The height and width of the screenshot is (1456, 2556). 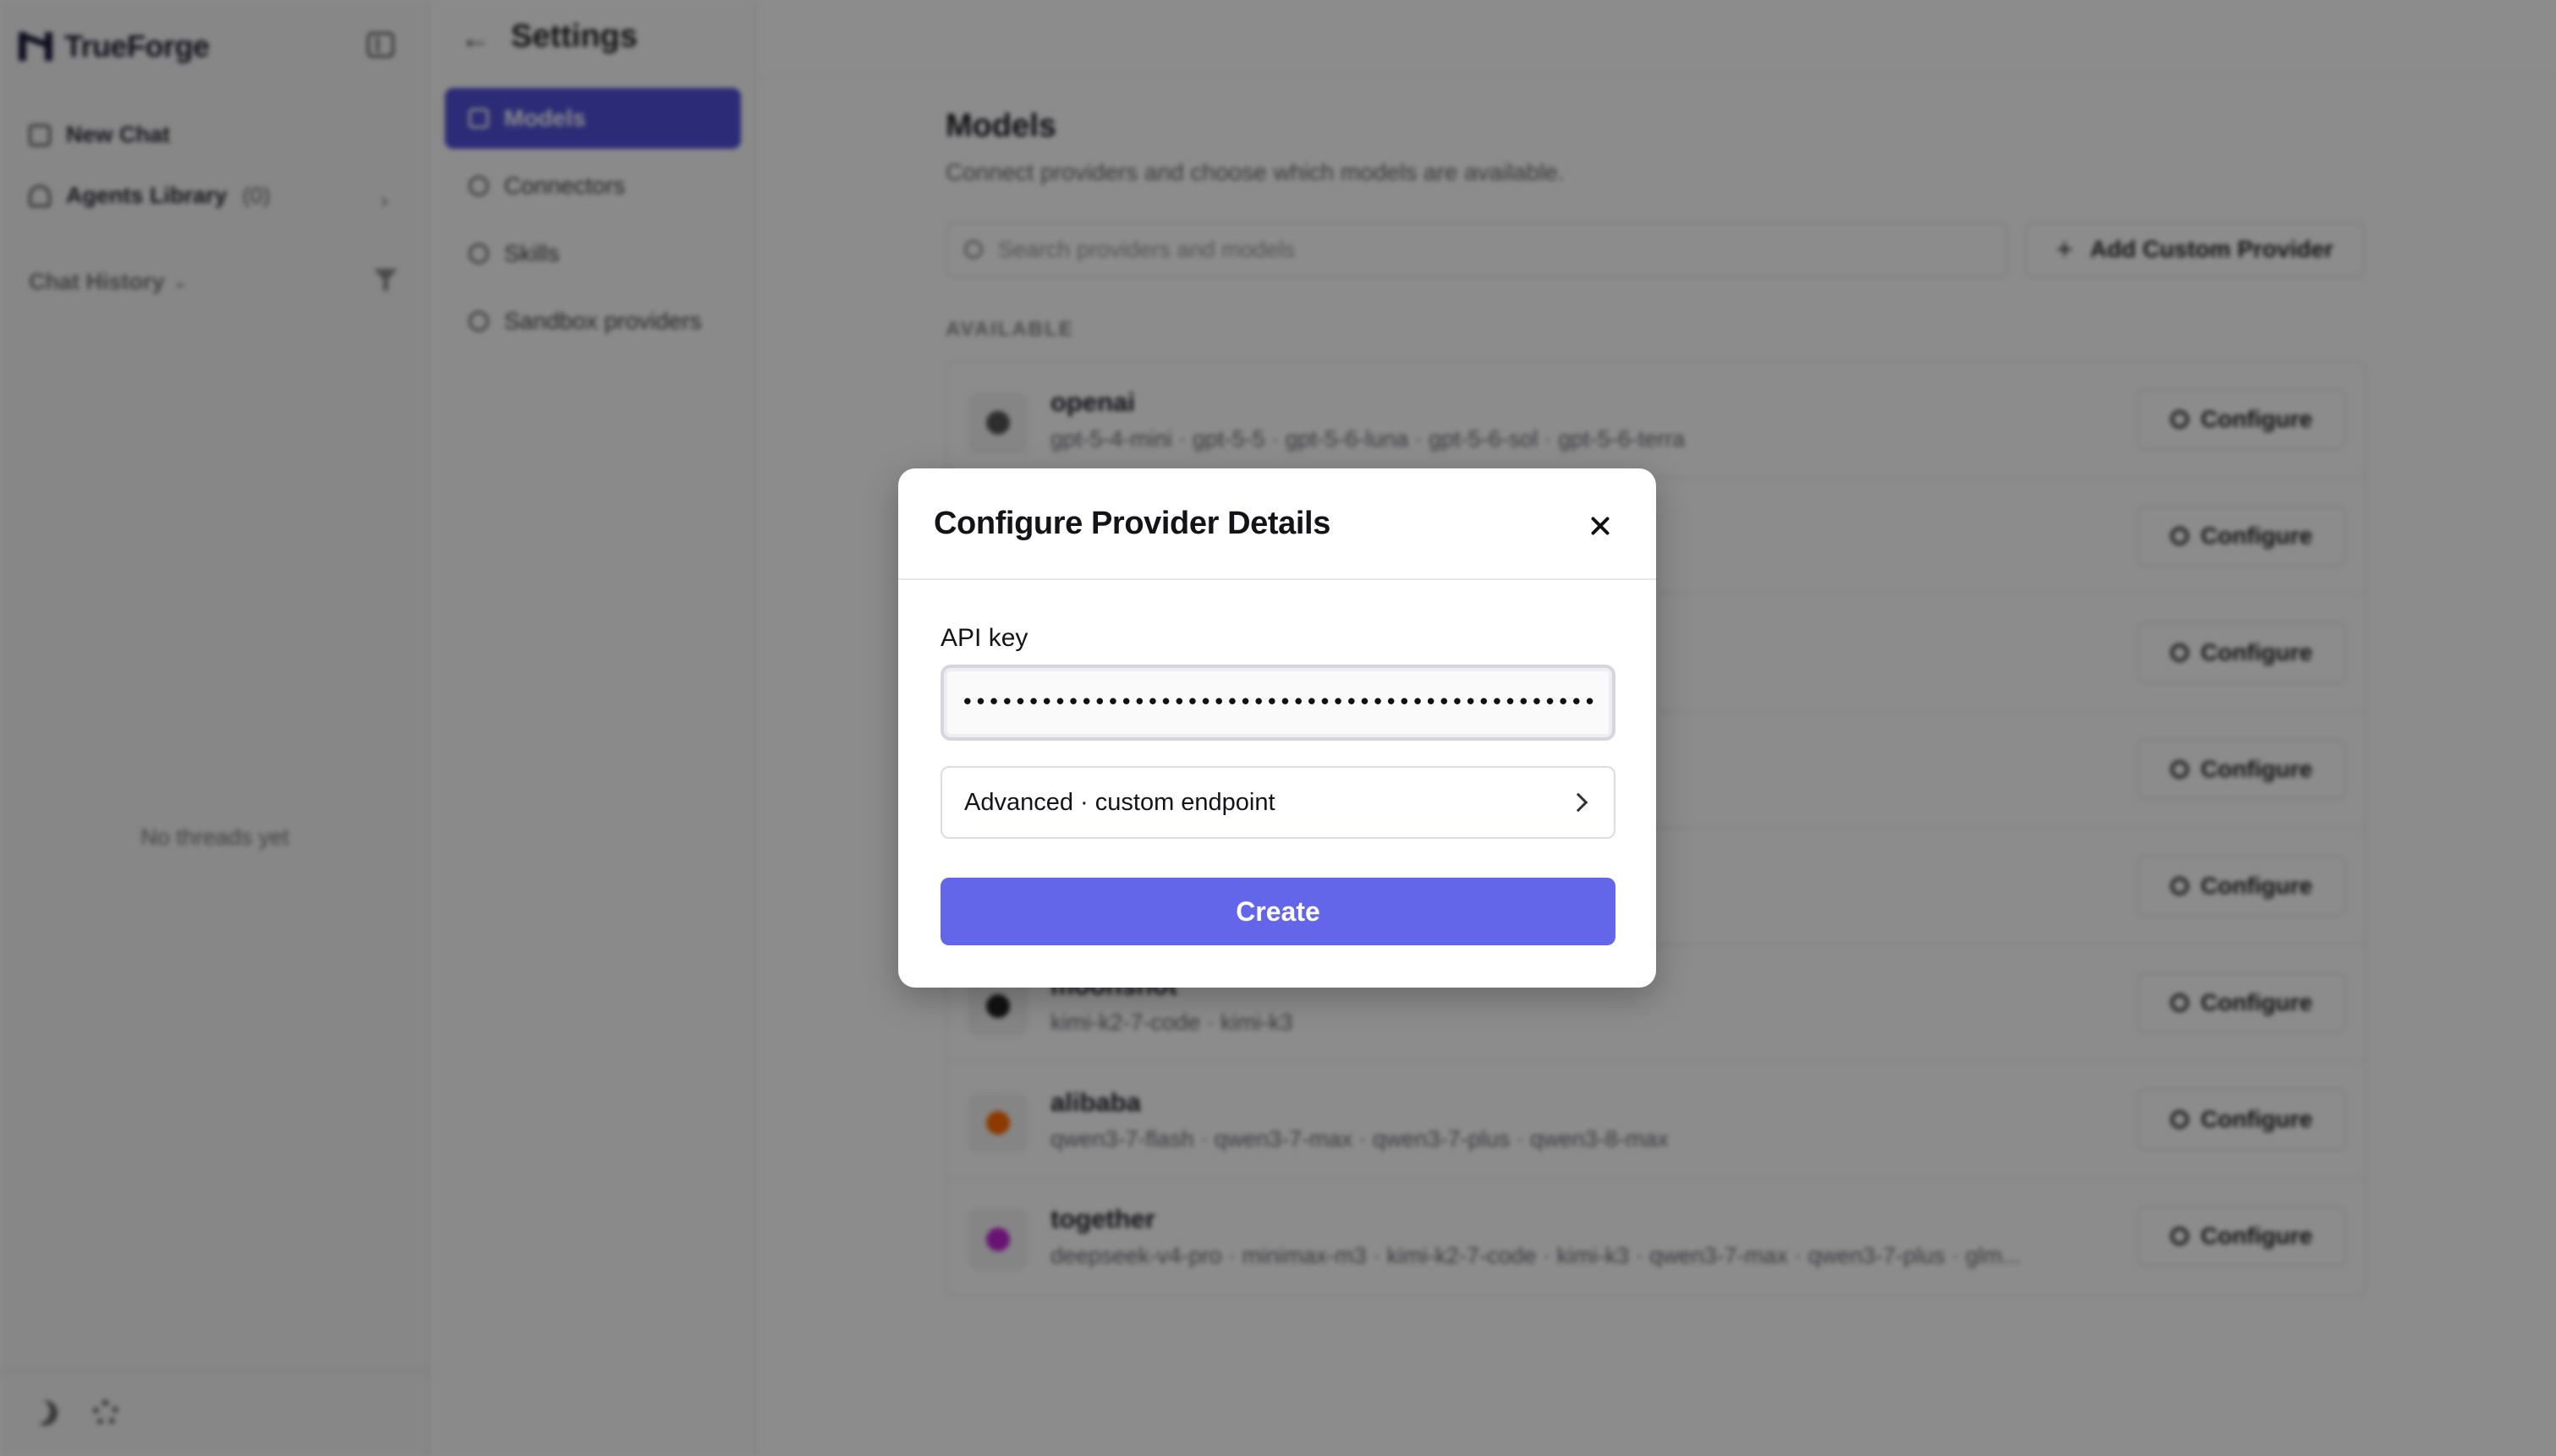 What do you see at coordinates (1578, 802) in the screenshot?
I see `chevron-right-icon` at bounding box center [1578, 802].